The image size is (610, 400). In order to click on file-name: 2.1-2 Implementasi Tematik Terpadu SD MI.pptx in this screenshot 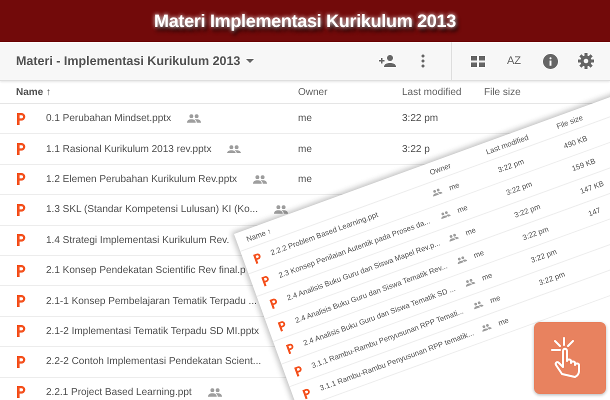, I will do `click(153, 331)`.